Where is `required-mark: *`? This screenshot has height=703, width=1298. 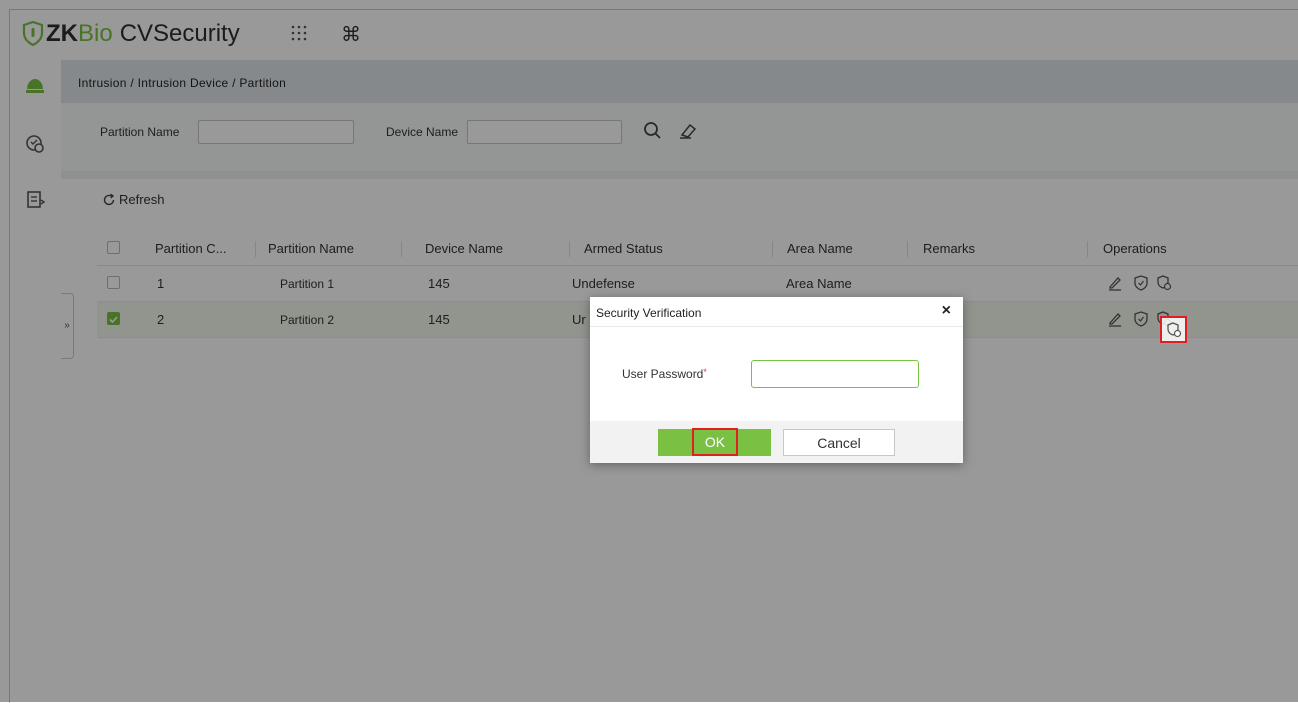
required-mark: * is located at coordinates (705, 372).